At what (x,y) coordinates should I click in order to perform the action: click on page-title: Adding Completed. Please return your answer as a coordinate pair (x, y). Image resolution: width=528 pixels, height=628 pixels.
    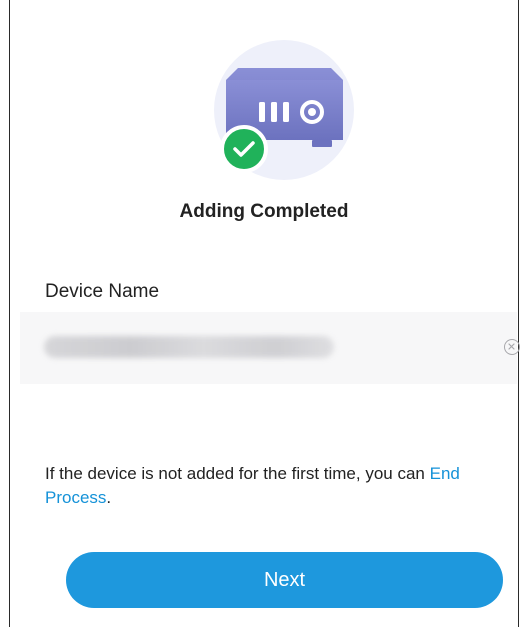
    Looking at the image, I should click on (264, 211).